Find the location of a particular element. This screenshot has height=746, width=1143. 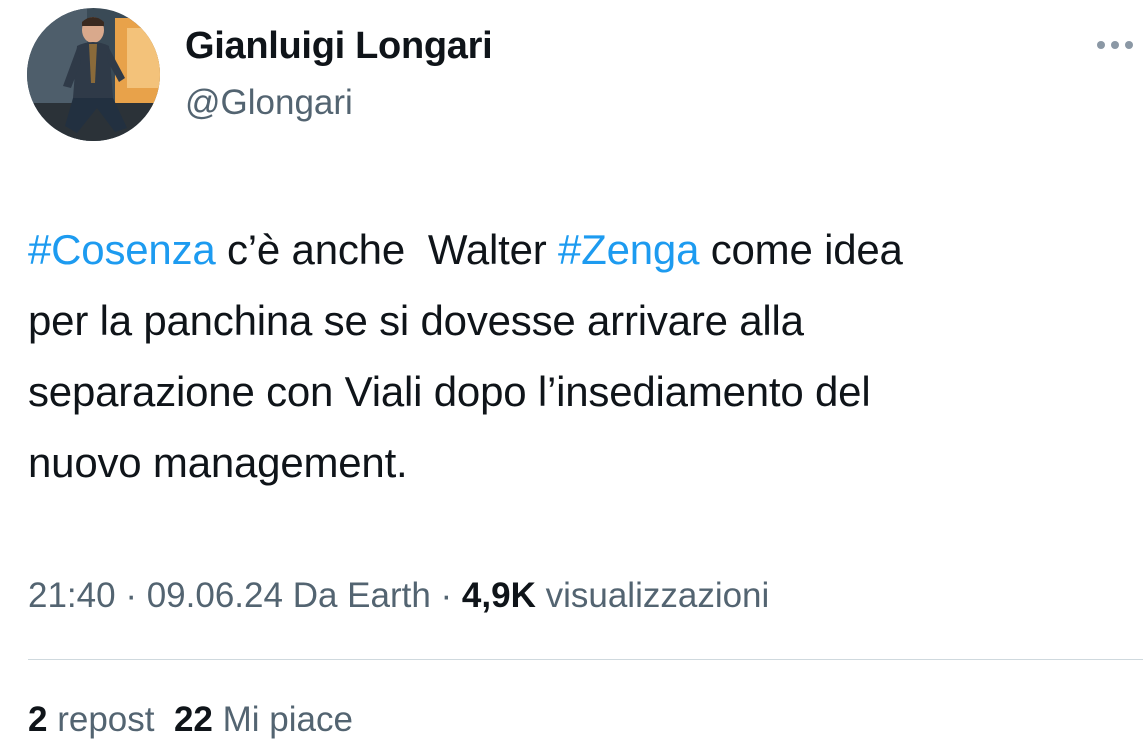

engagement-stats: 2 repost 22 Mi piace is located at coordinates (190, 720).